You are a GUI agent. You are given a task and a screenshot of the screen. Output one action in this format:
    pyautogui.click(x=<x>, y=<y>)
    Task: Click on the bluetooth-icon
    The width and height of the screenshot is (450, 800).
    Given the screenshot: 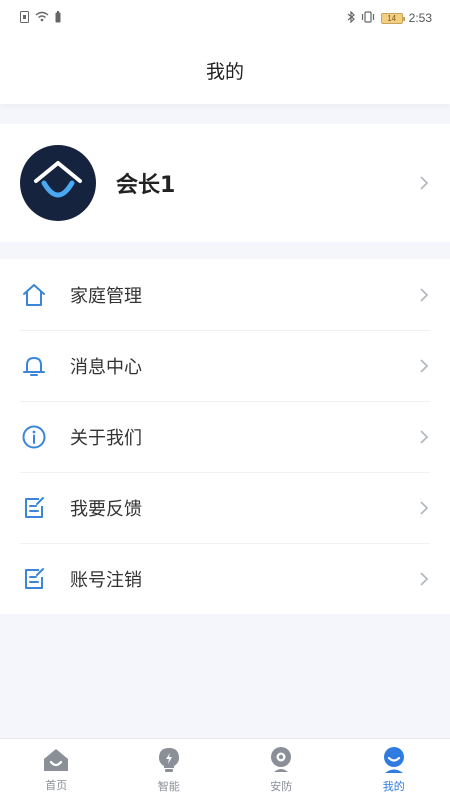 What is the action you would take?
    pyautogui.click(x=351, y=18)
    